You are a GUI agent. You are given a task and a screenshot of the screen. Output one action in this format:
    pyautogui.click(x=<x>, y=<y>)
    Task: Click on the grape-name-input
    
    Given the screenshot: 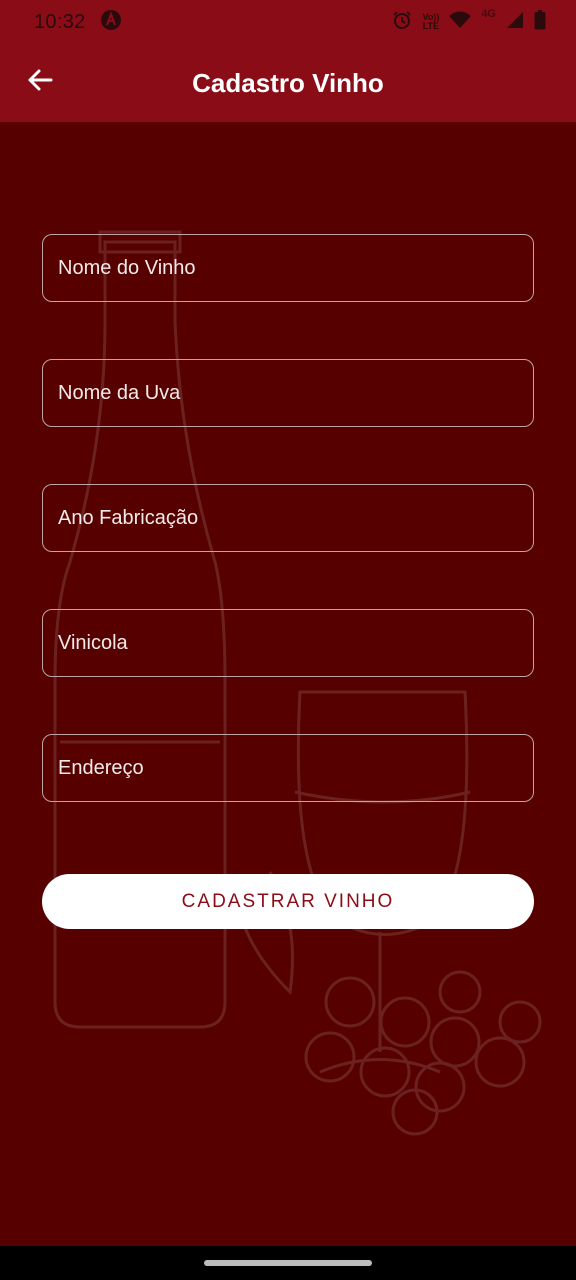 What is the action you would take?
    pyautogui.click(x=288, y=393)
    